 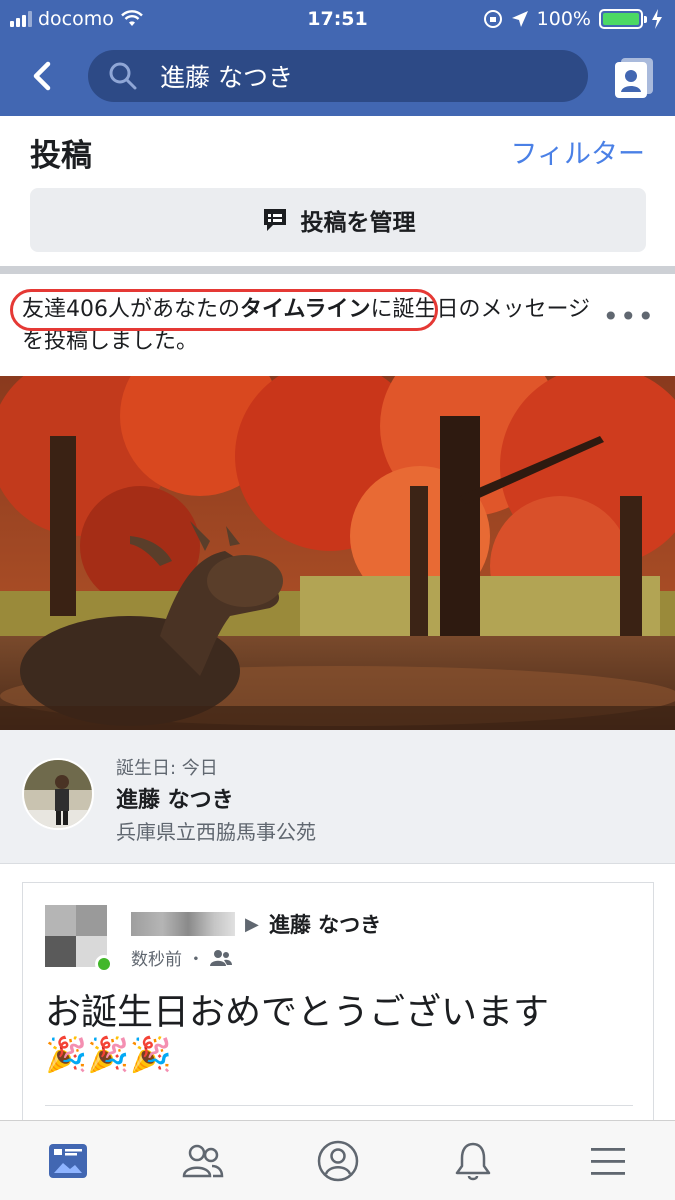 I want to click on birthday-label: 誕生日: 今日, so click(x=167, y=768).